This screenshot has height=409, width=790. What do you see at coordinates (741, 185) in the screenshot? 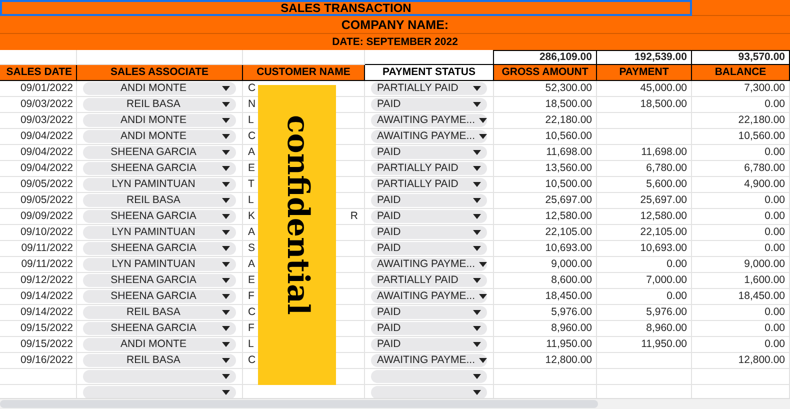
I see `amount-cell: 4,900.00` at bounding box center [741, 185].